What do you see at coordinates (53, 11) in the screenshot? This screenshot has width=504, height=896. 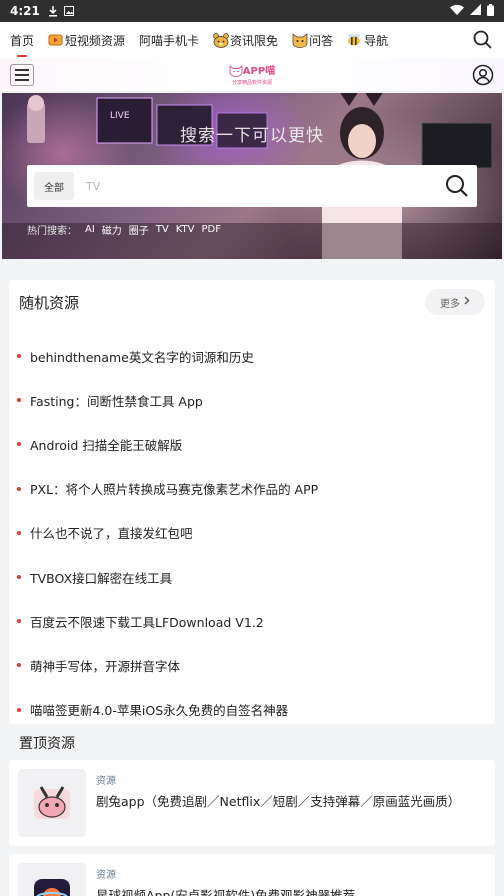 I see `download-icon` at bounding box center [53, 11].